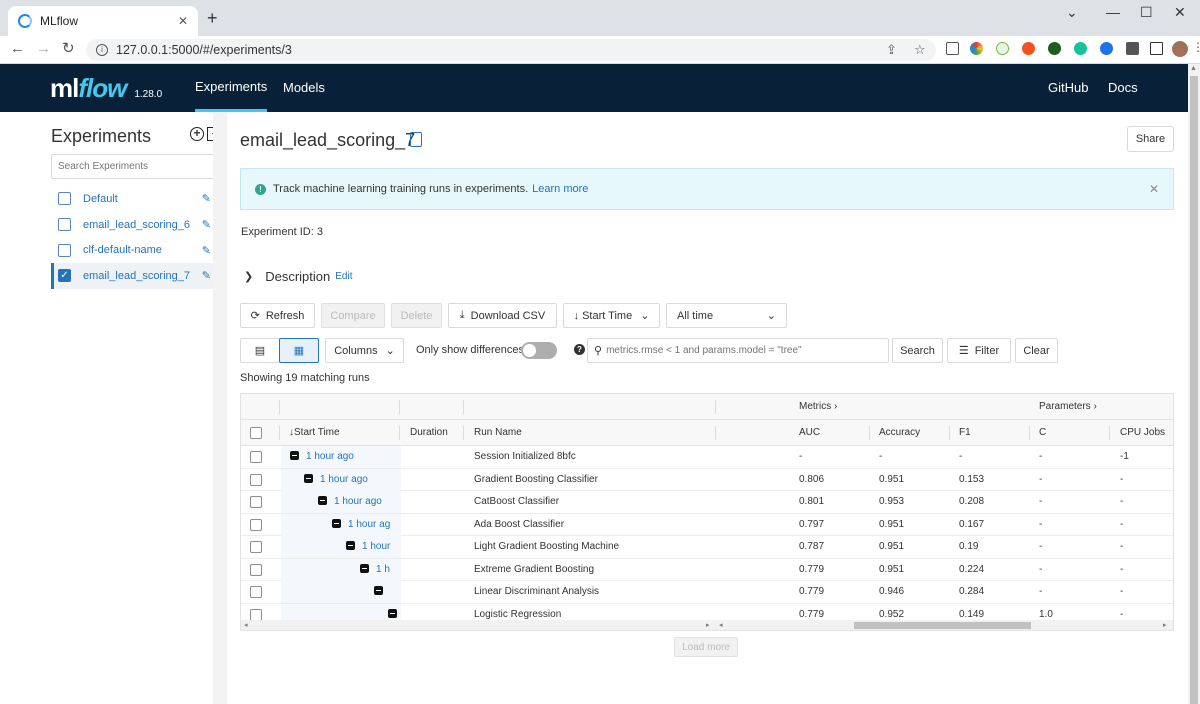 The width and height of the screenshot is (1200, 704). Describe the element at coordinates (183, 21) in the screenshot. I see `close-tab-icon: ✕` at that location.